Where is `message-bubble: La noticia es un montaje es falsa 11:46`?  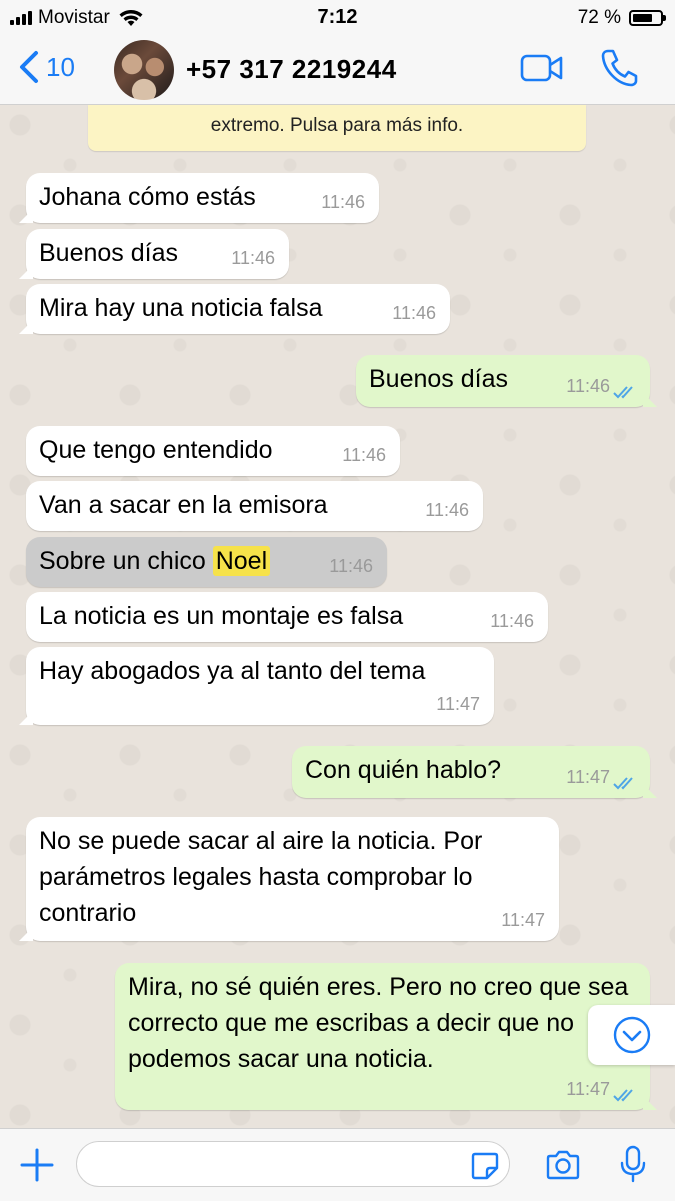
message-bubble: La noticia es un montaje es falsa 11:46 is located at coordinates (287, 617).